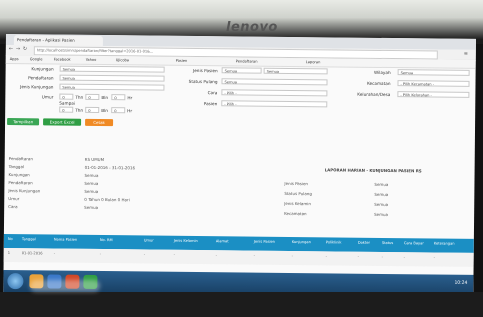 Image resolution: width=483 pixels, height=317 pixels. What do you see at coordinates (94, 159) in the screenshot?
I see `info-value: RS UMUM` at bounding box center [94, 159].